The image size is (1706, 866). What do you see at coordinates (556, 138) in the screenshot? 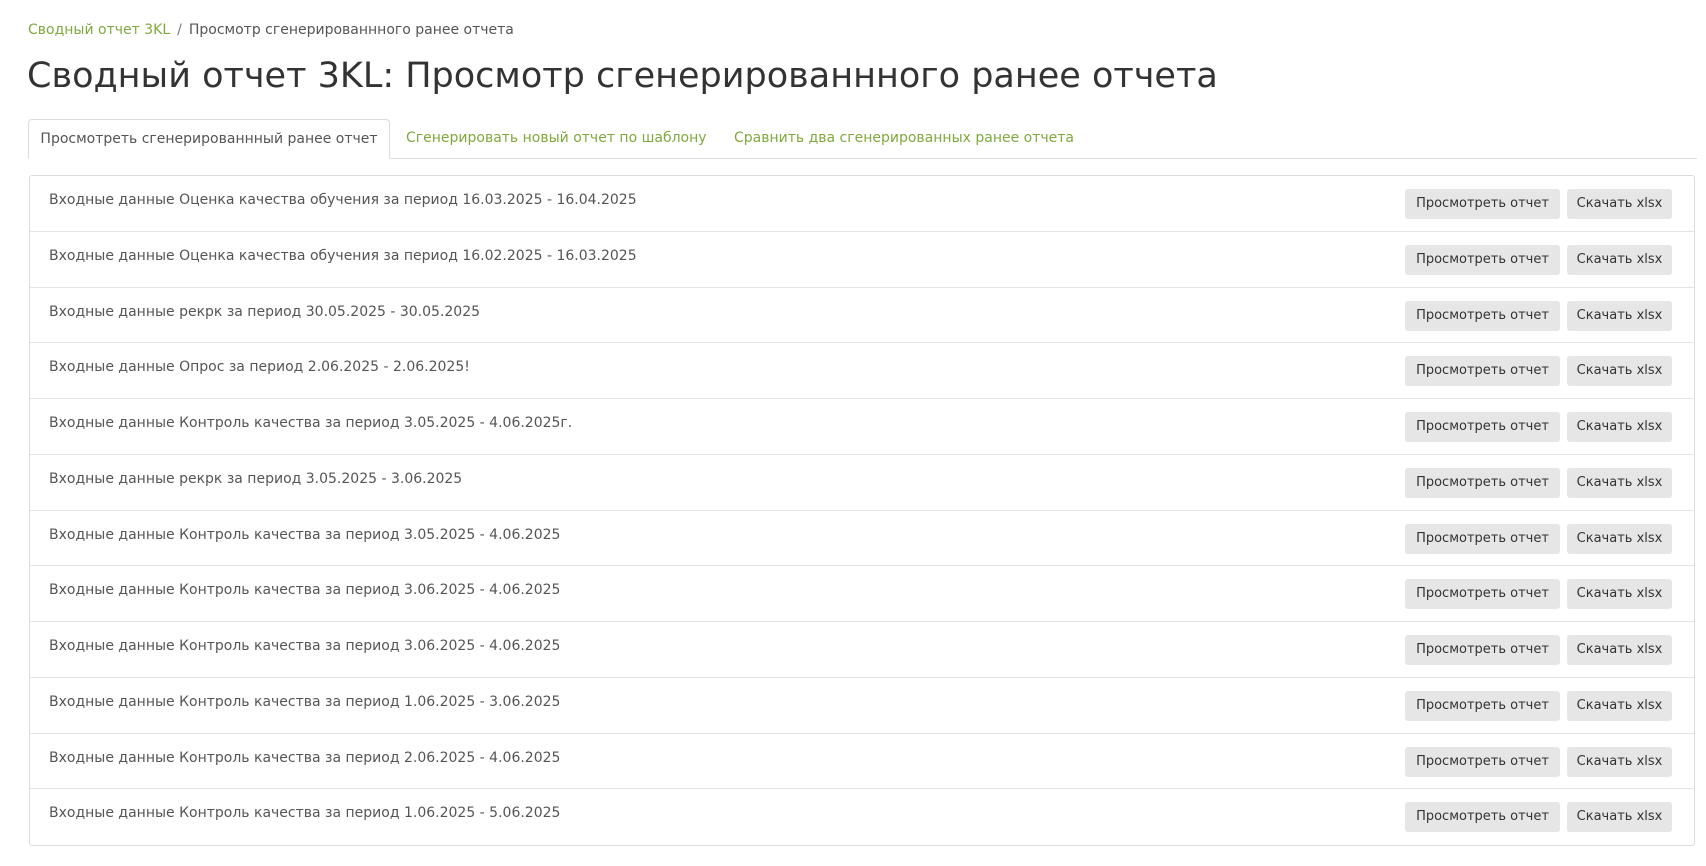
I see `tab-generate-report: Сгенерировать новый отчет по шаблону` at bounding box center [556, 138].